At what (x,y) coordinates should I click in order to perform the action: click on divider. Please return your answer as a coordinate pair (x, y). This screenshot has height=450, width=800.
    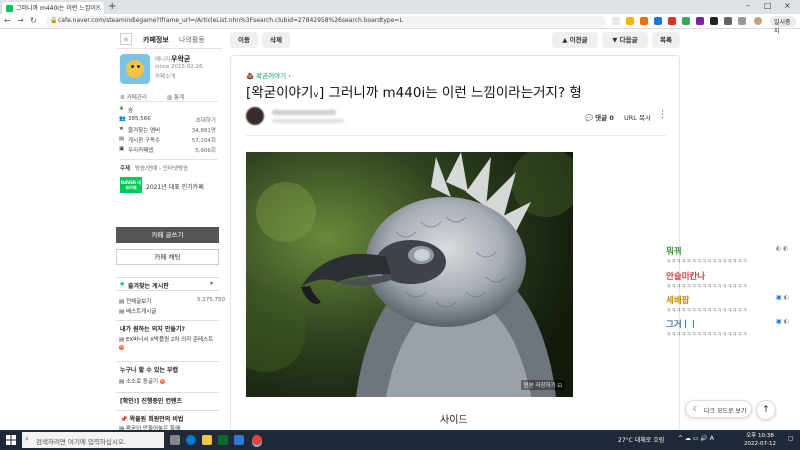
    Looking at the image, I should click on (456, 135).